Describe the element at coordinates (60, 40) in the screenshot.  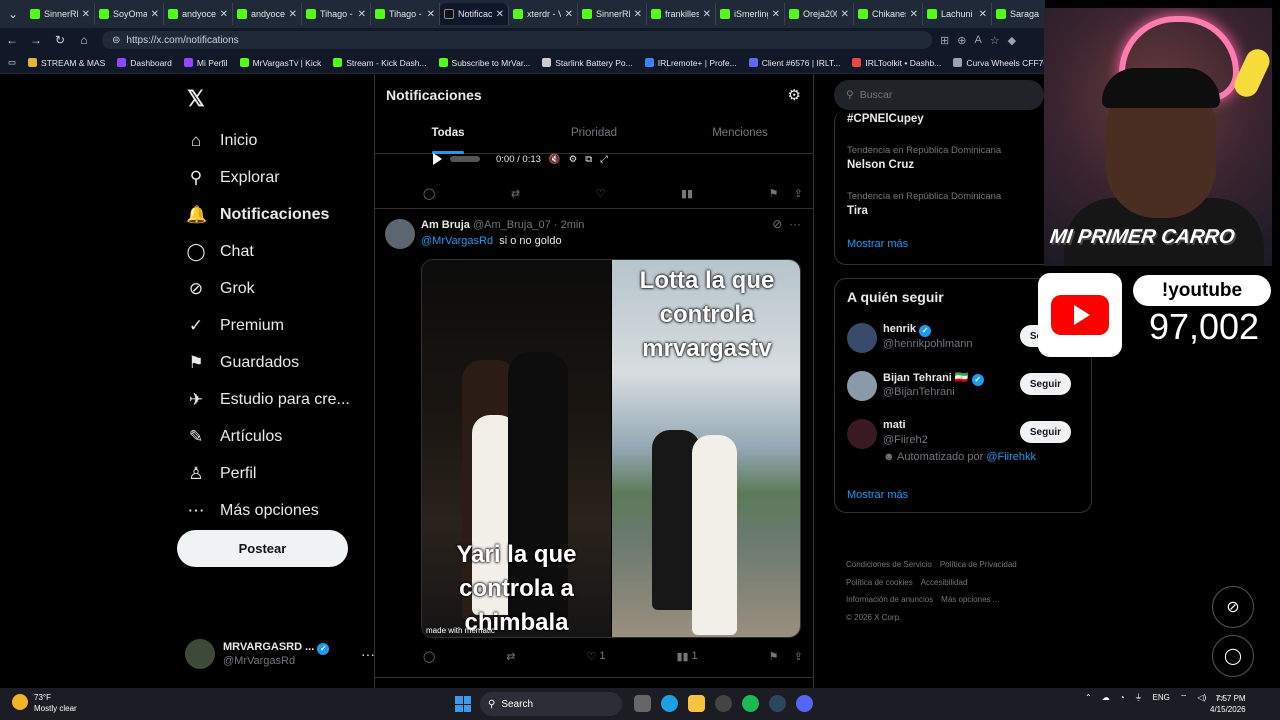
I see `refresh-icon: ↻` at that location.